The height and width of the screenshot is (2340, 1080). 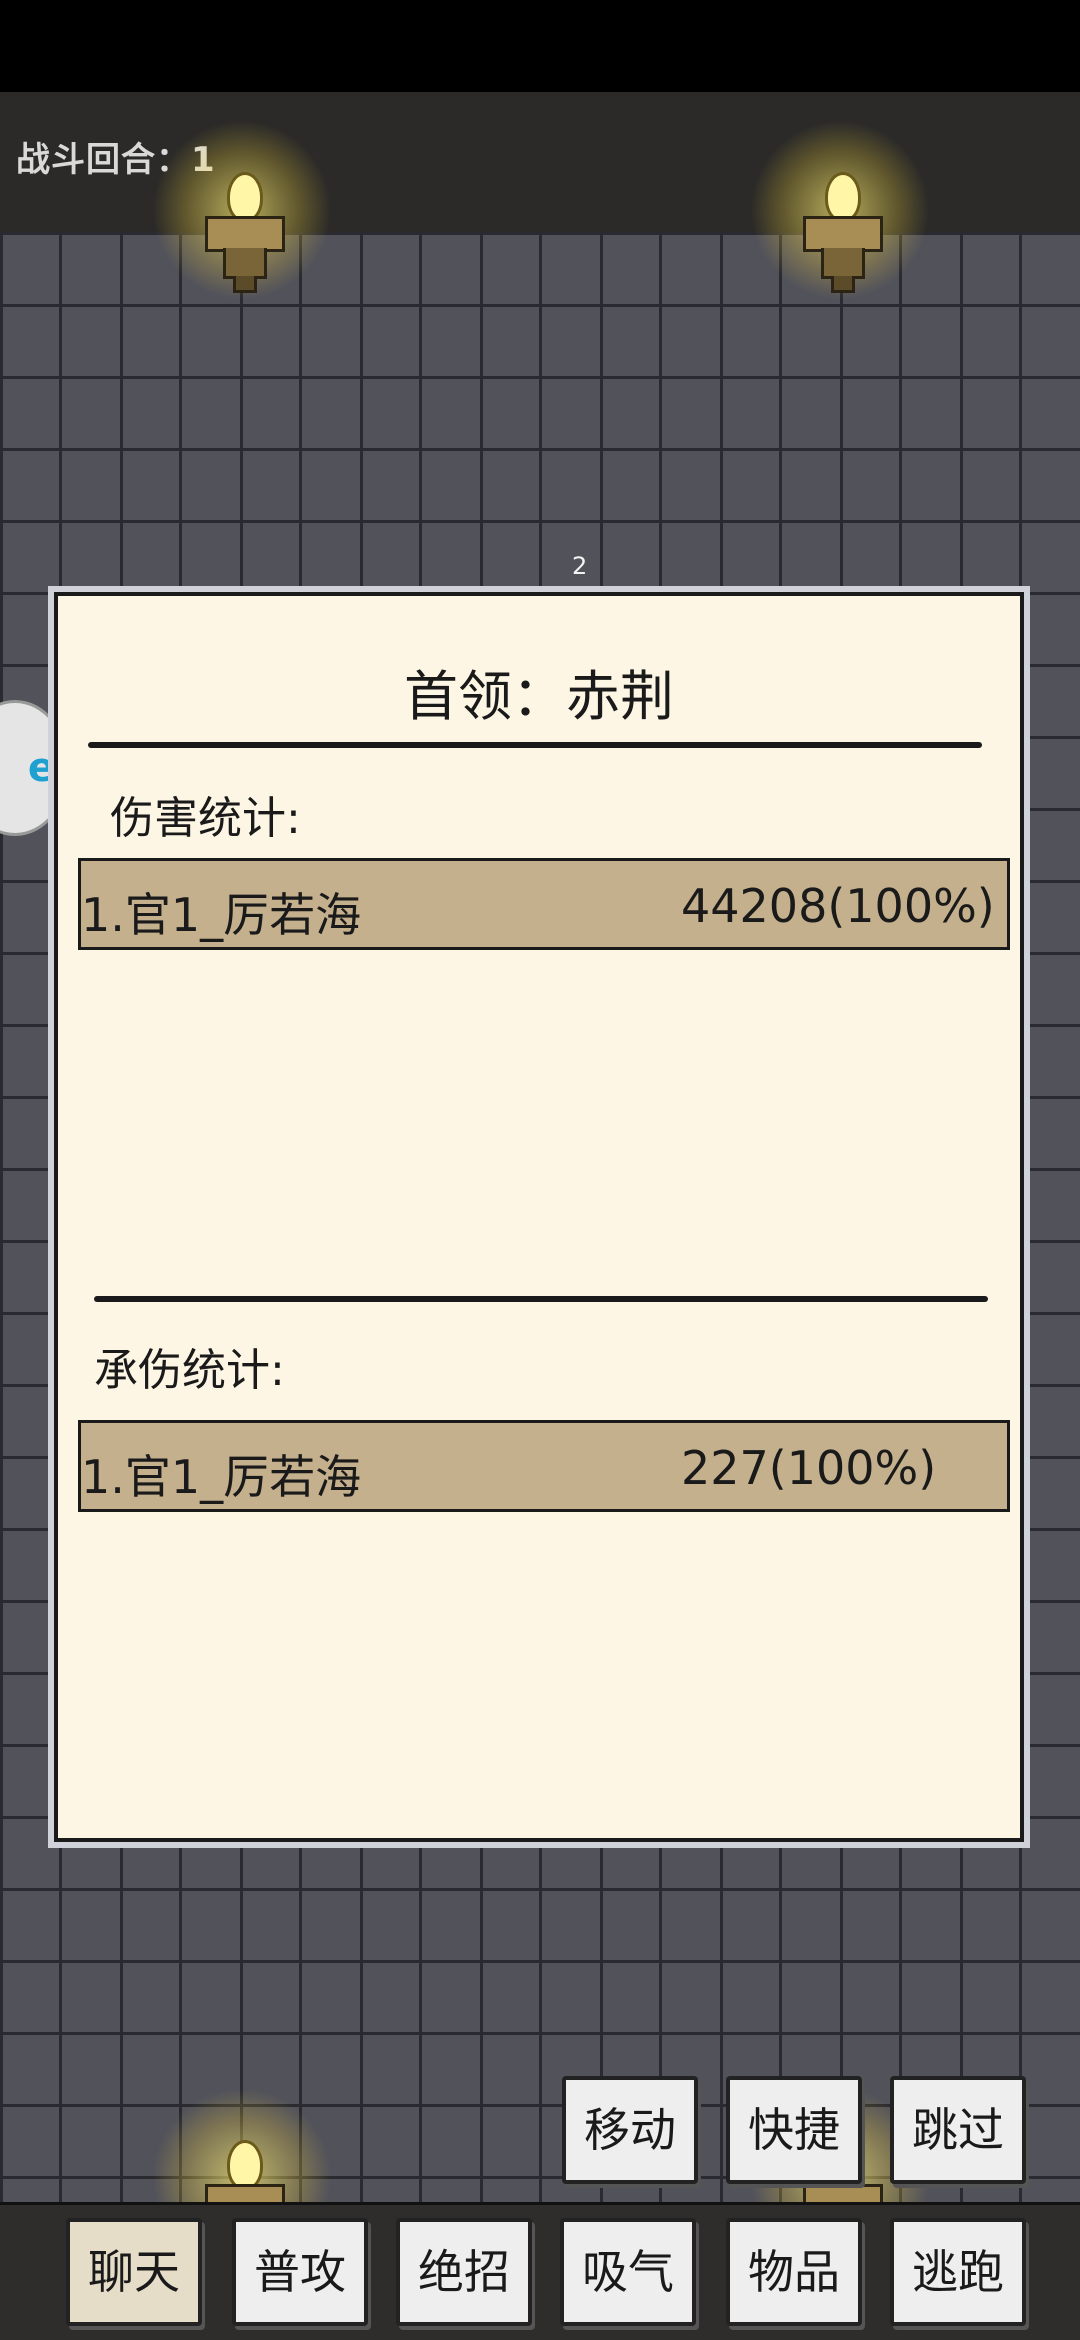 What do you see at coordinates (189, 1370) in the screenshot?
I see `taken-section-label: 承伤统计:` at bounding box center [189, 1370].